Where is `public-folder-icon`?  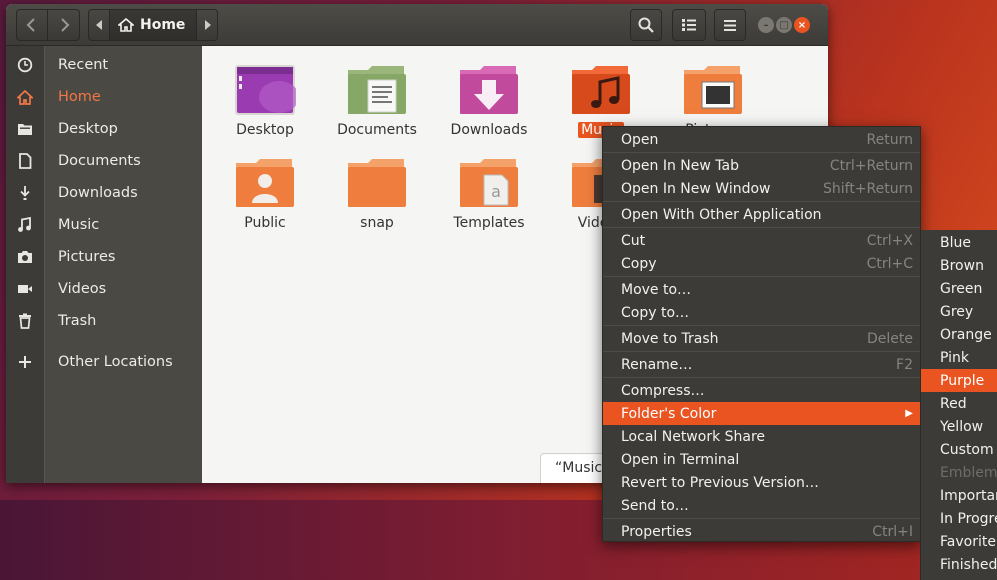 public-folder-icon is located at coordinates (265, 183).